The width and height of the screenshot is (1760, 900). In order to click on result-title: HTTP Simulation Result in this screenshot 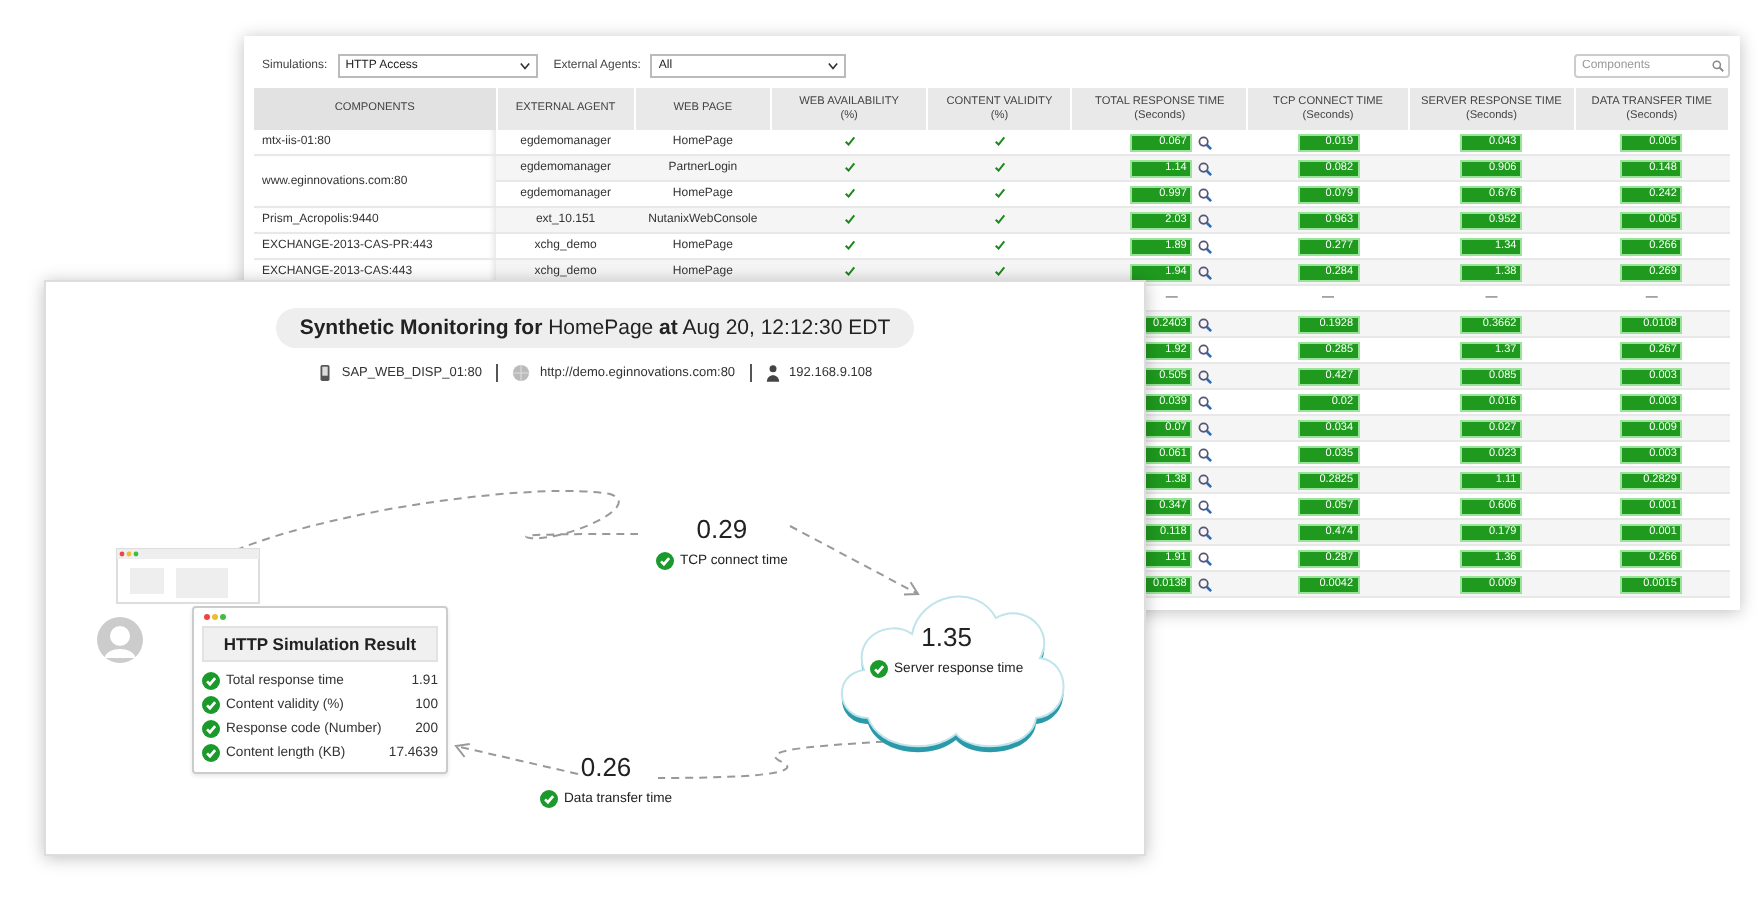, I will do `click(320, 644)`.